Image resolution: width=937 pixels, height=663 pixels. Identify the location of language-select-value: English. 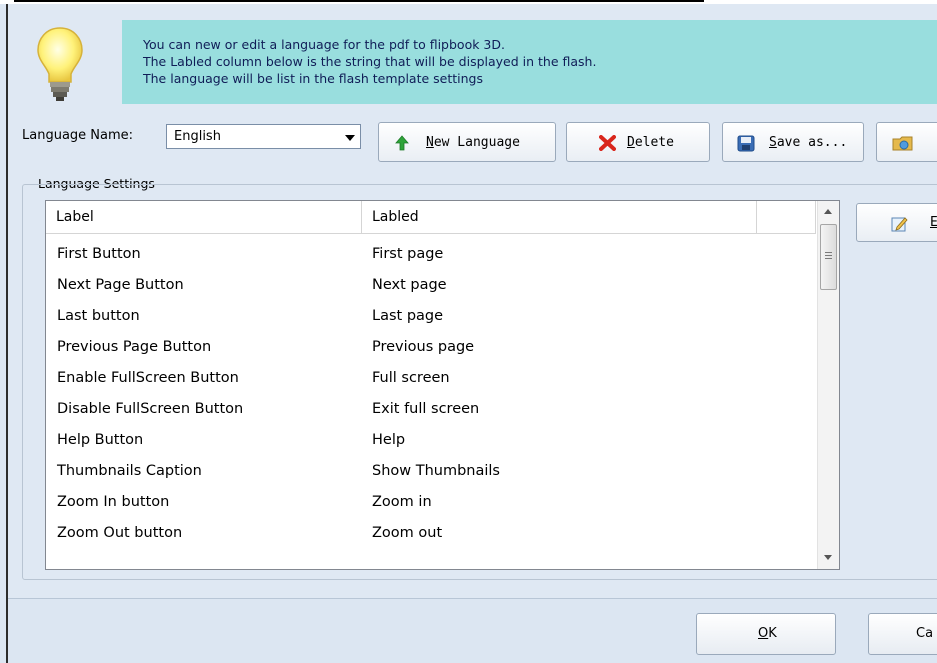
(197, 136).